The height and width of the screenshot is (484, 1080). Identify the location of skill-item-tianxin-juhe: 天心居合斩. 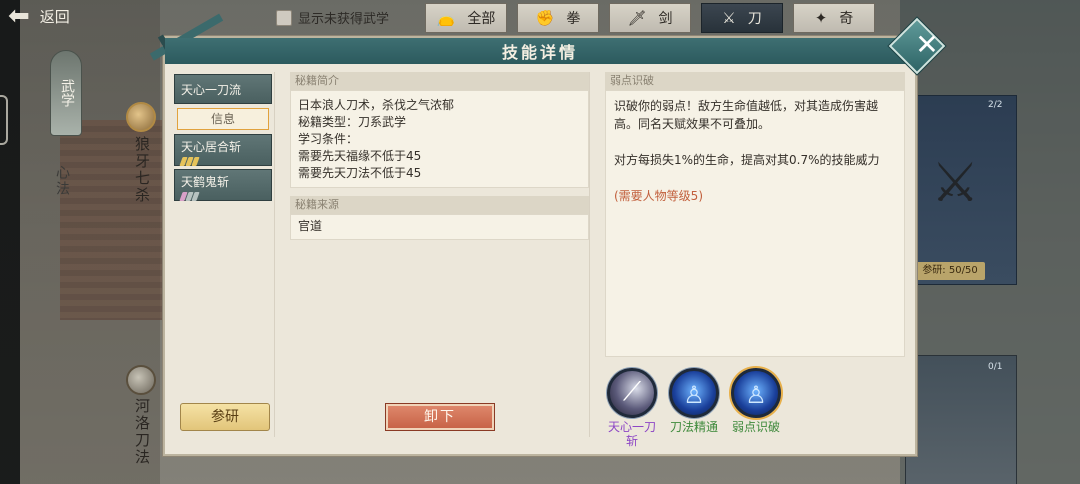
(223, 150).